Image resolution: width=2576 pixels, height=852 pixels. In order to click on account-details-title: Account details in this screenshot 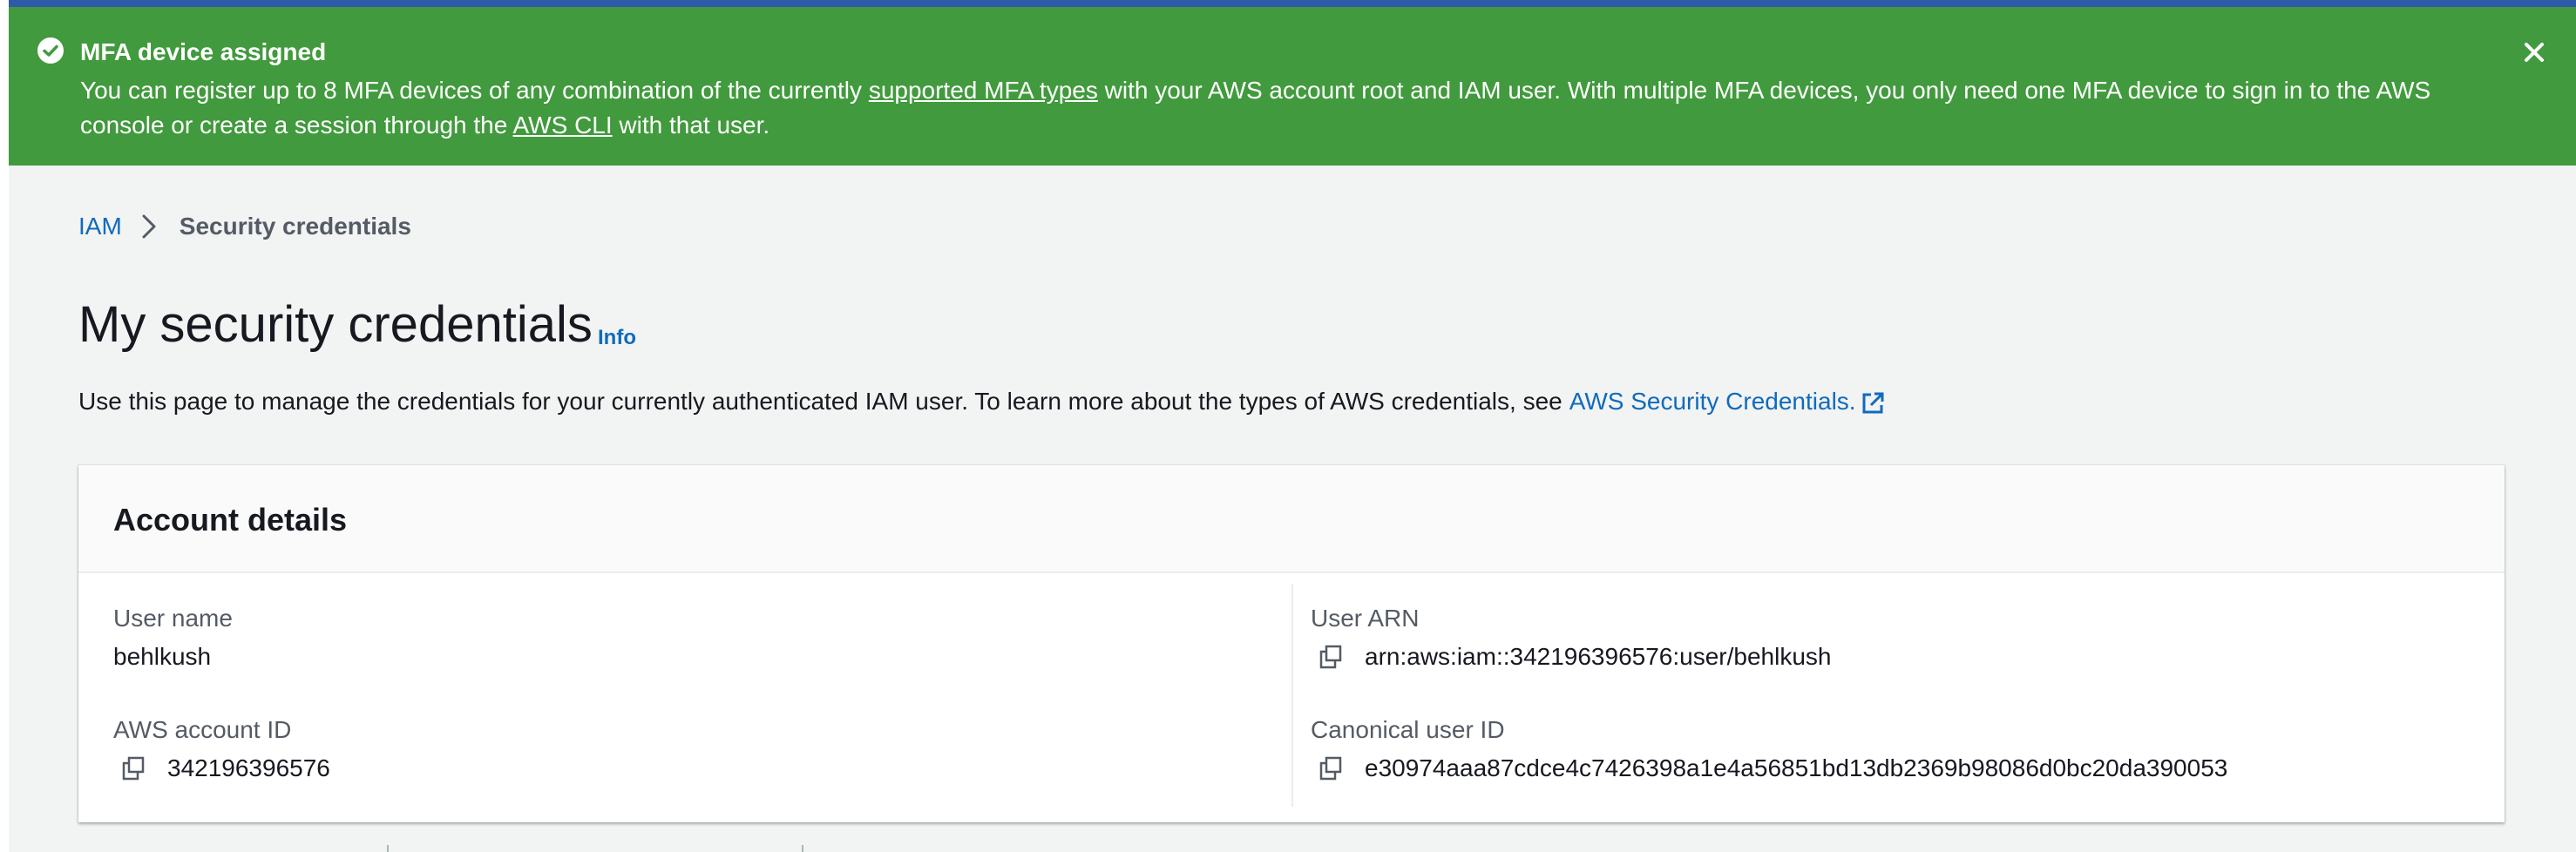, I will do `click(231, 520)`.